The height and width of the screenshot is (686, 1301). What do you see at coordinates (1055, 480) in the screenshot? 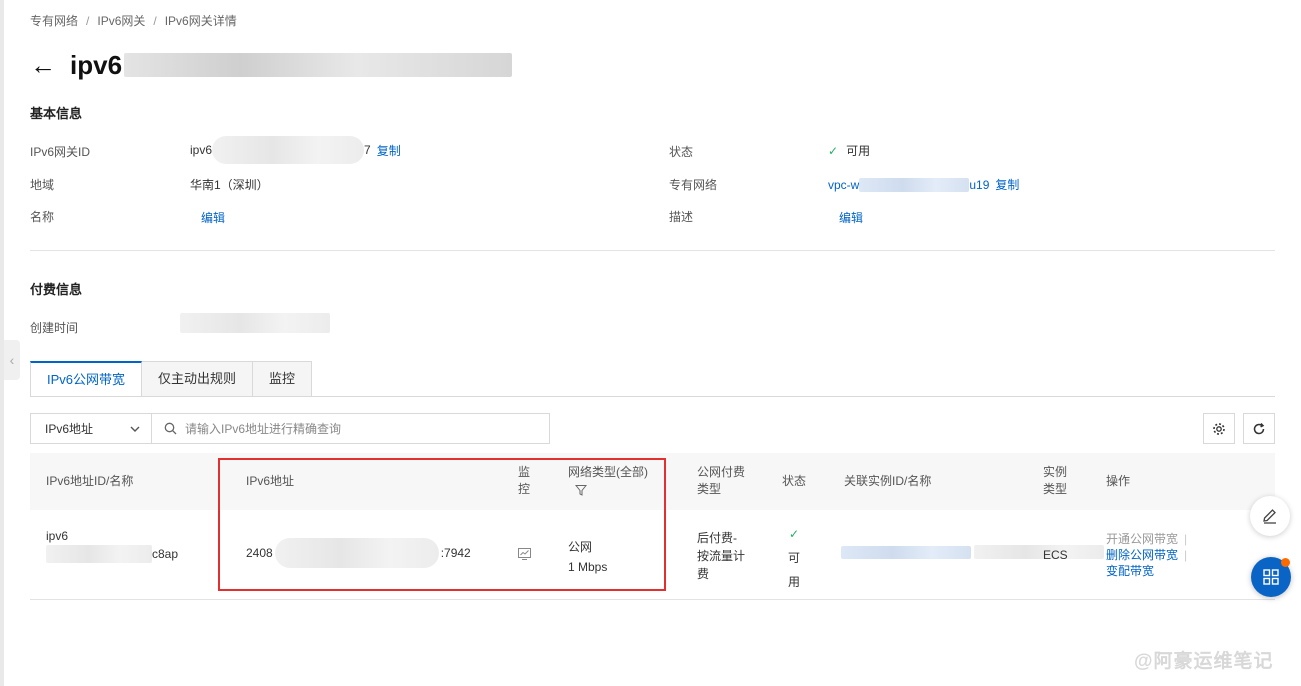
I see `col-instance-type: 实例 类型` at bounding box center [1055, 480].